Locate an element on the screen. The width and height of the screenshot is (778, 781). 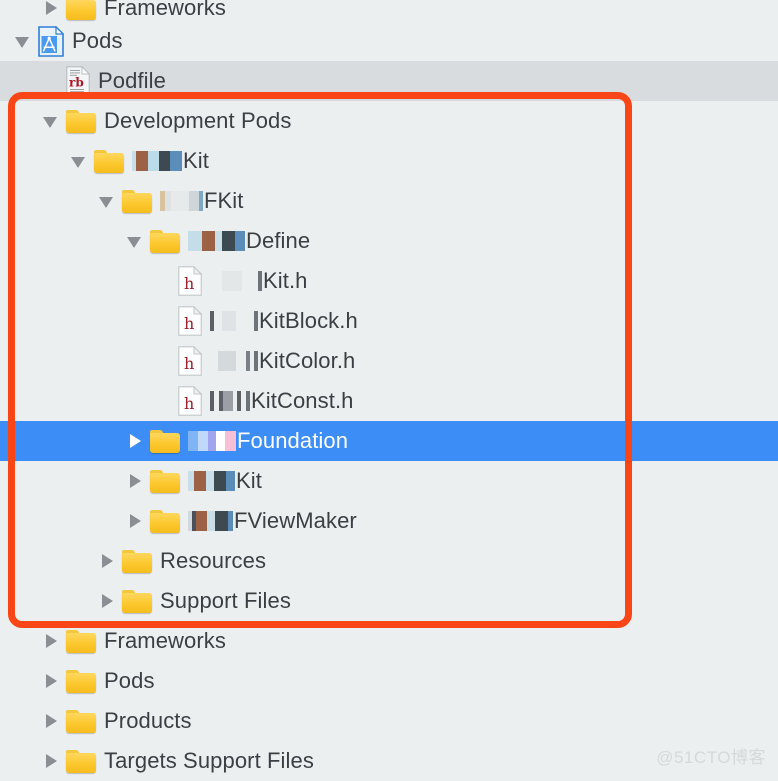
tree-row-label: FViewMaker is located at coordinates (272, 521).